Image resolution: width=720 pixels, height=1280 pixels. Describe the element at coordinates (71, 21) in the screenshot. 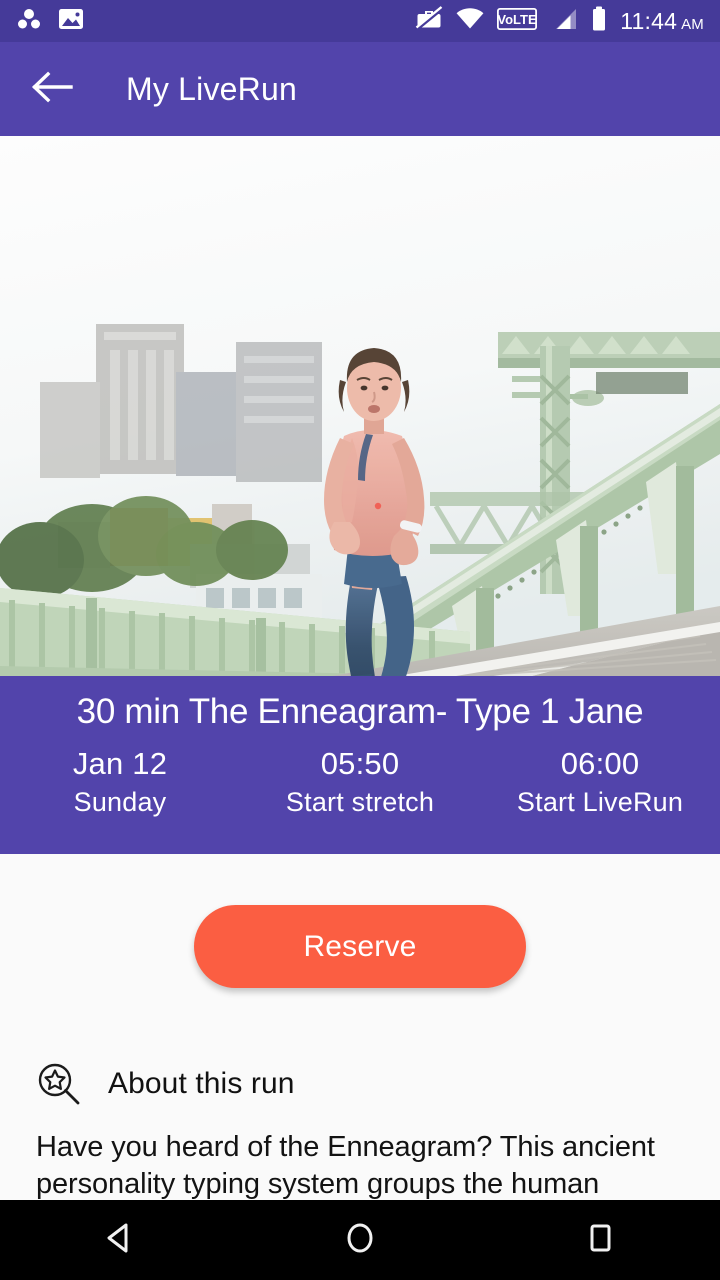

I see `photo-icon` at that location.